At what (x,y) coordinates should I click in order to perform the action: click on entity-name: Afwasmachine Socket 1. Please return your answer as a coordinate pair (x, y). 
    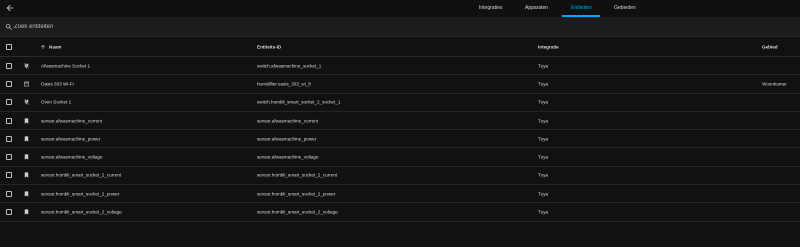
    Looking at the image, I should click on (66, 66).